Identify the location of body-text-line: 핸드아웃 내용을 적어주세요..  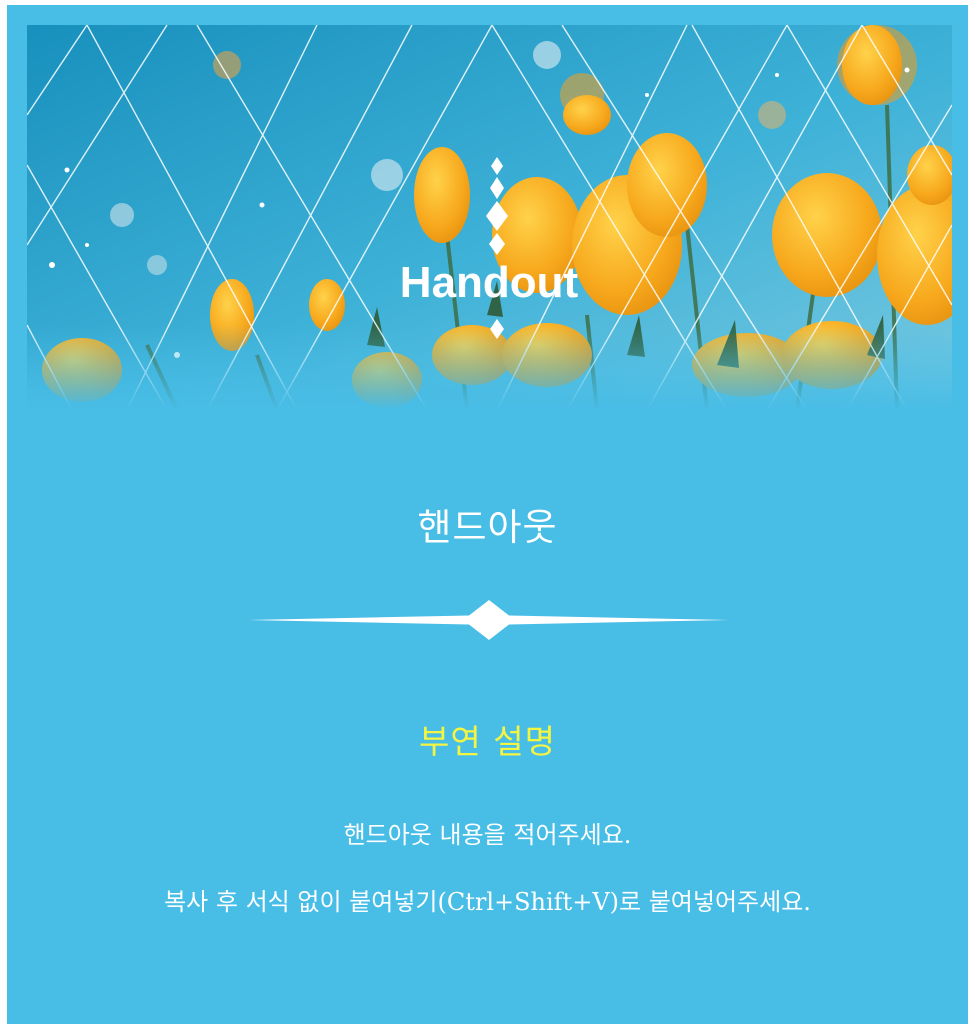
(487, 835).